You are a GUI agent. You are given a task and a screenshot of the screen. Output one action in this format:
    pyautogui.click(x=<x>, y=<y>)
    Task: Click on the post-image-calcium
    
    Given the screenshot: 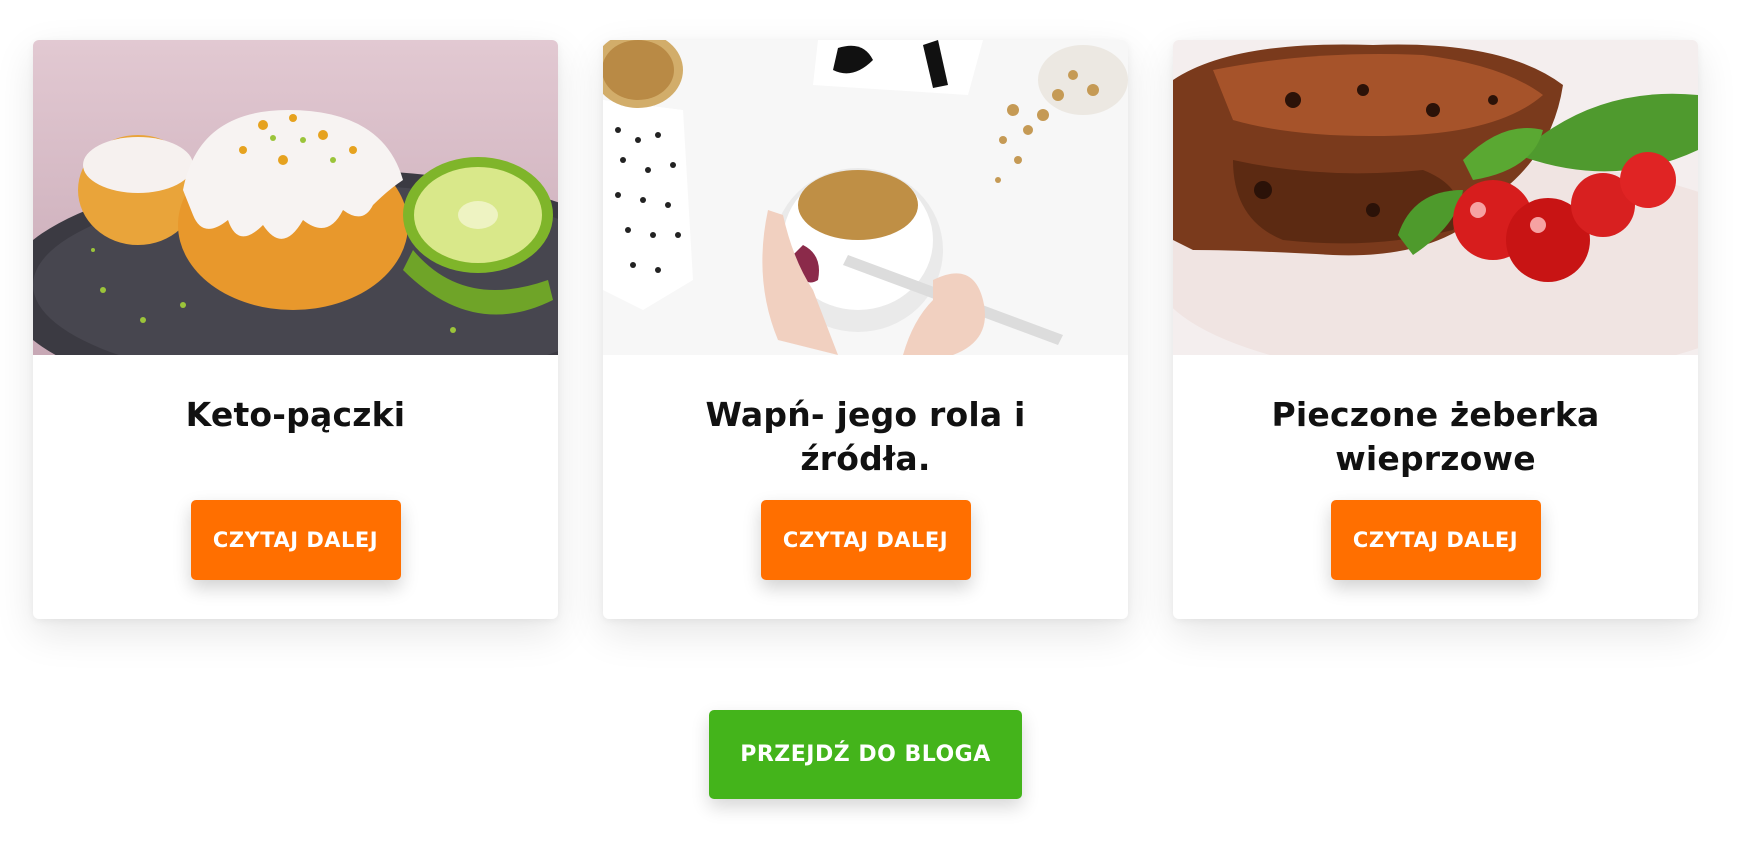 What is the action you would take?
    pyautogui.click(x=865, y=197)
    